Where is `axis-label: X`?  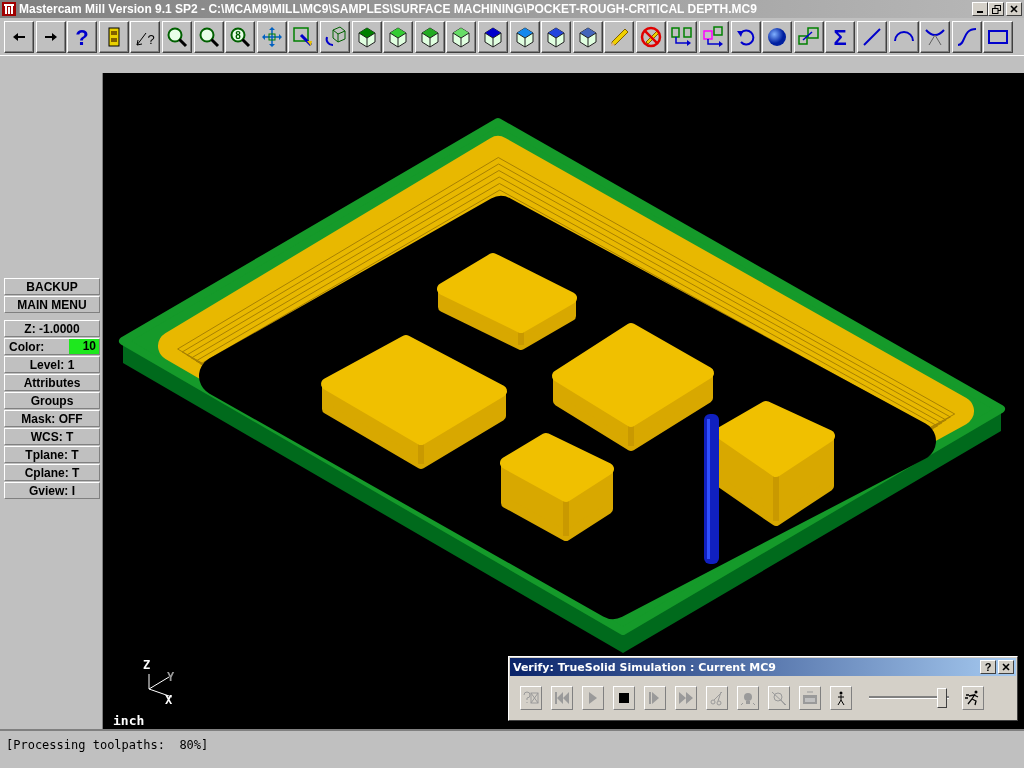 axis-label: X is located at coordinates (169, 700).